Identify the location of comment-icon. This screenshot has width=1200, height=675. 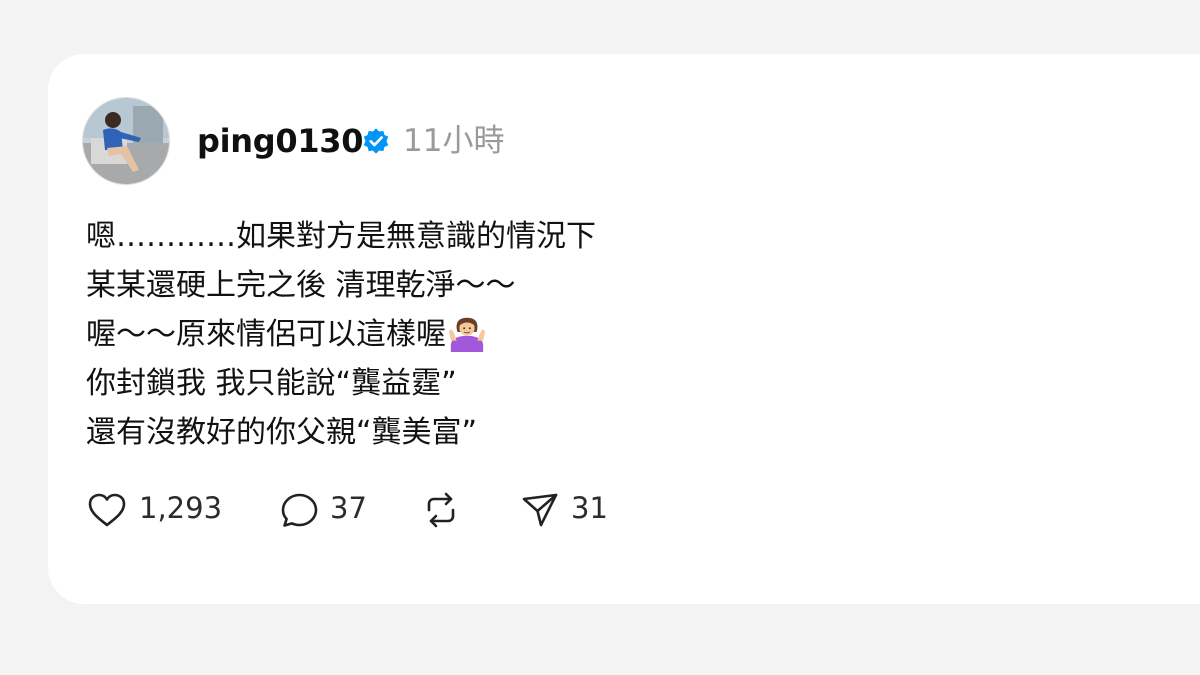
(300, 510).